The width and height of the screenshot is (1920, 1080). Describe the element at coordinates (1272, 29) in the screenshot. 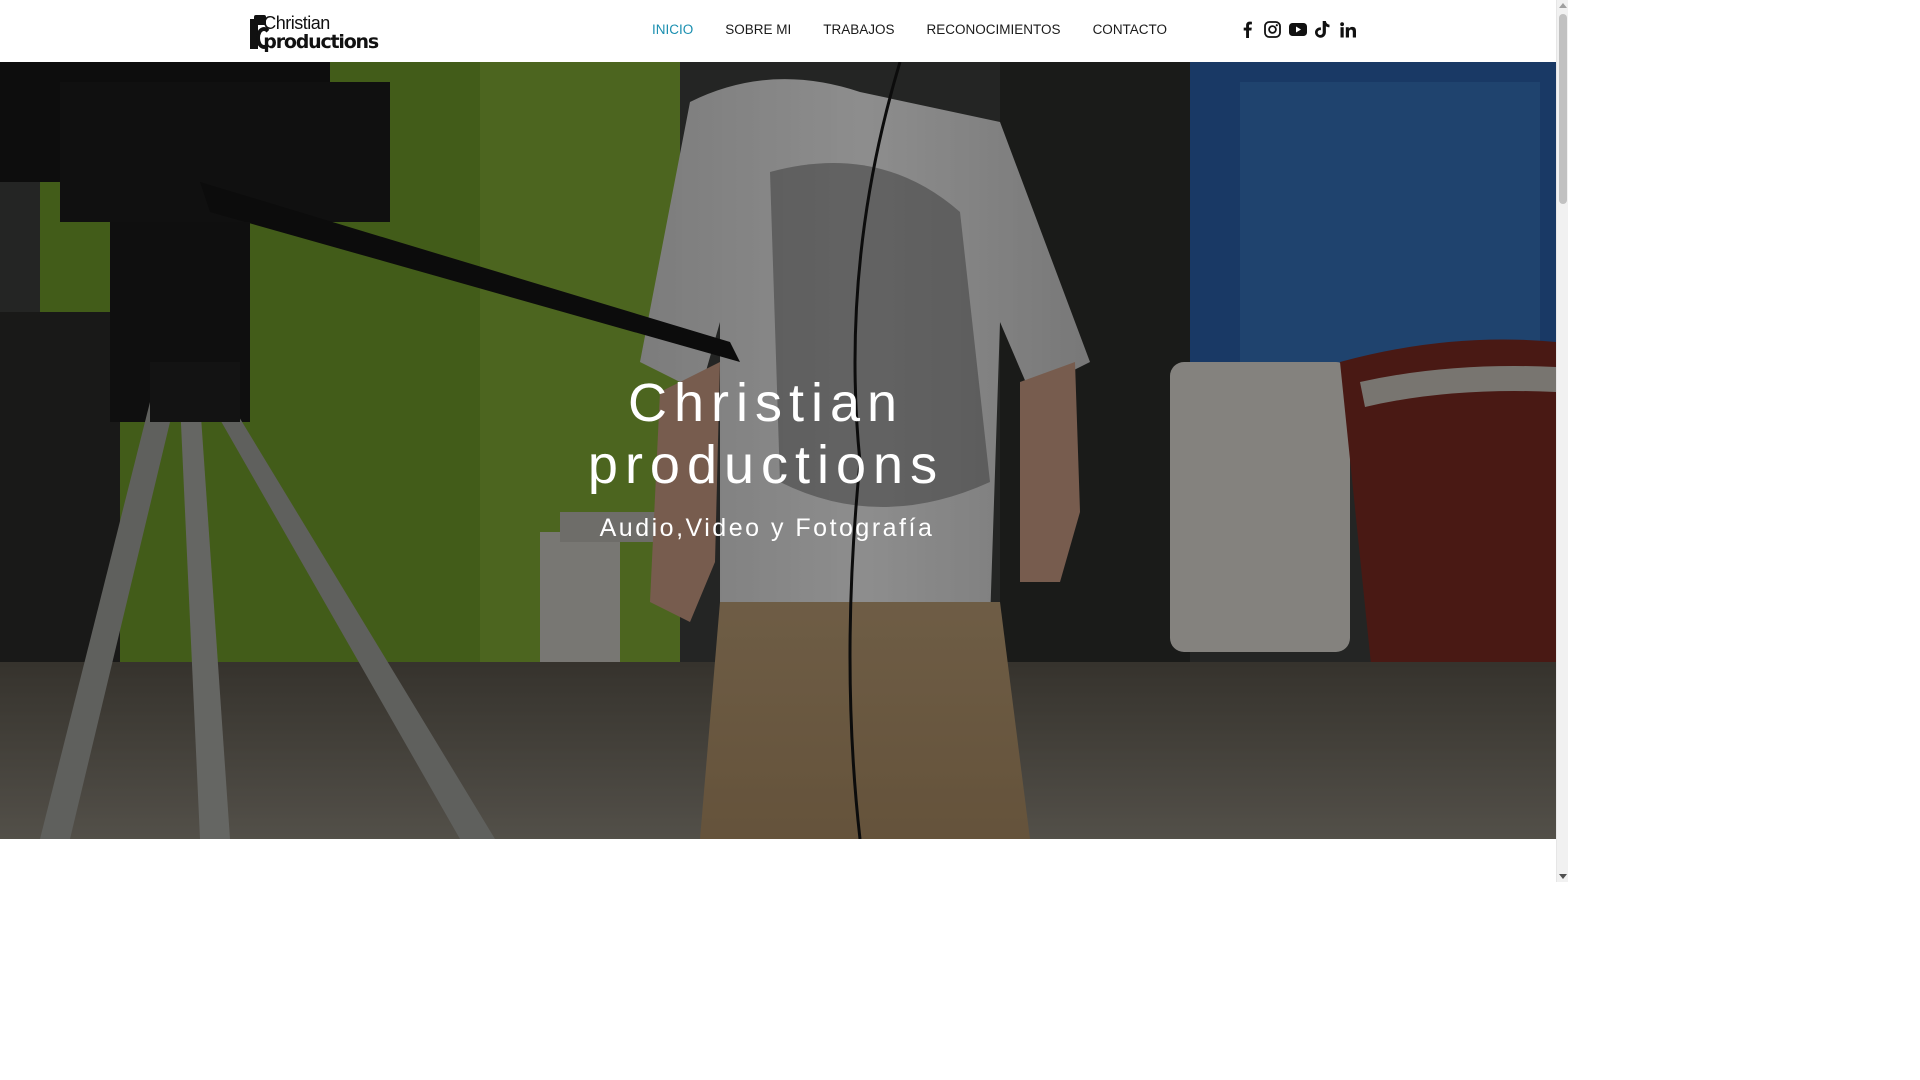

I see `instagram-icon` at that location.